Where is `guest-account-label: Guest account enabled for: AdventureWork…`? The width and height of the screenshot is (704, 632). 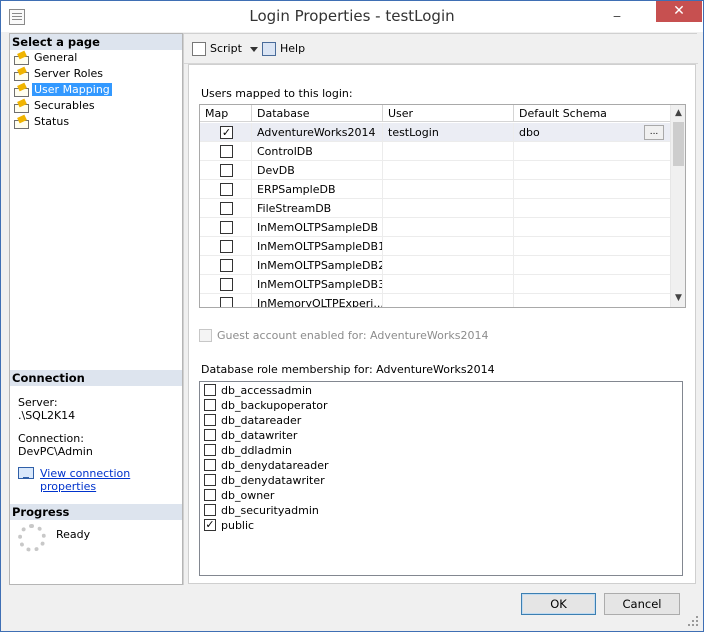 guest-account-label: Guest account enabled for: AdventureWork… is located at coordinates (353, 335).